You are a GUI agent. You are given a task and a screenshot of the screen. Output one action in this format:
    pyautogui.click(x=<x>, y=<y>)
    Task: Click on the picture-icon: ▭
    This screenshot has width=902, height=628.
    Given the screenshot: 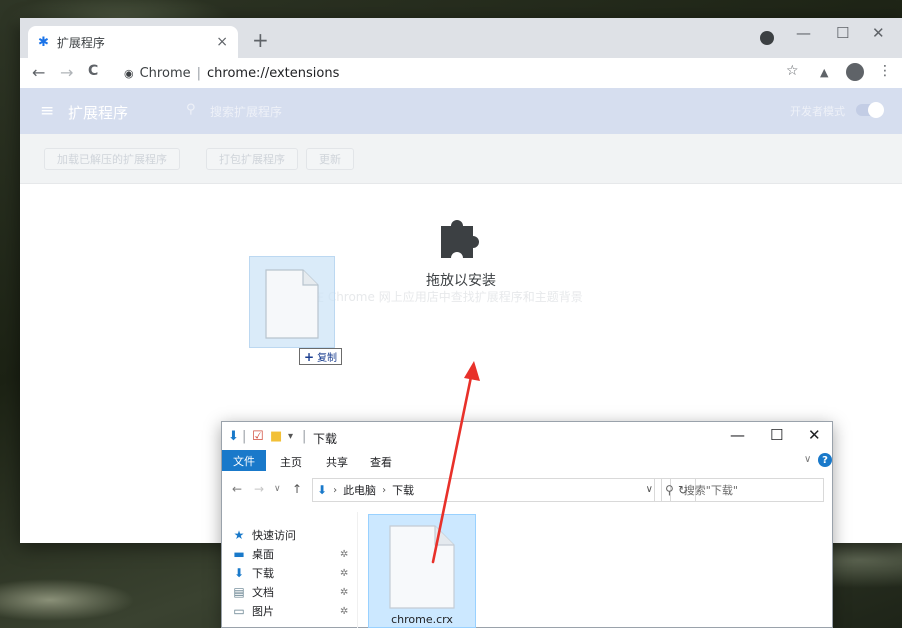 What is the action you would take?
    pyautogui.click(x=239, y=611)
    